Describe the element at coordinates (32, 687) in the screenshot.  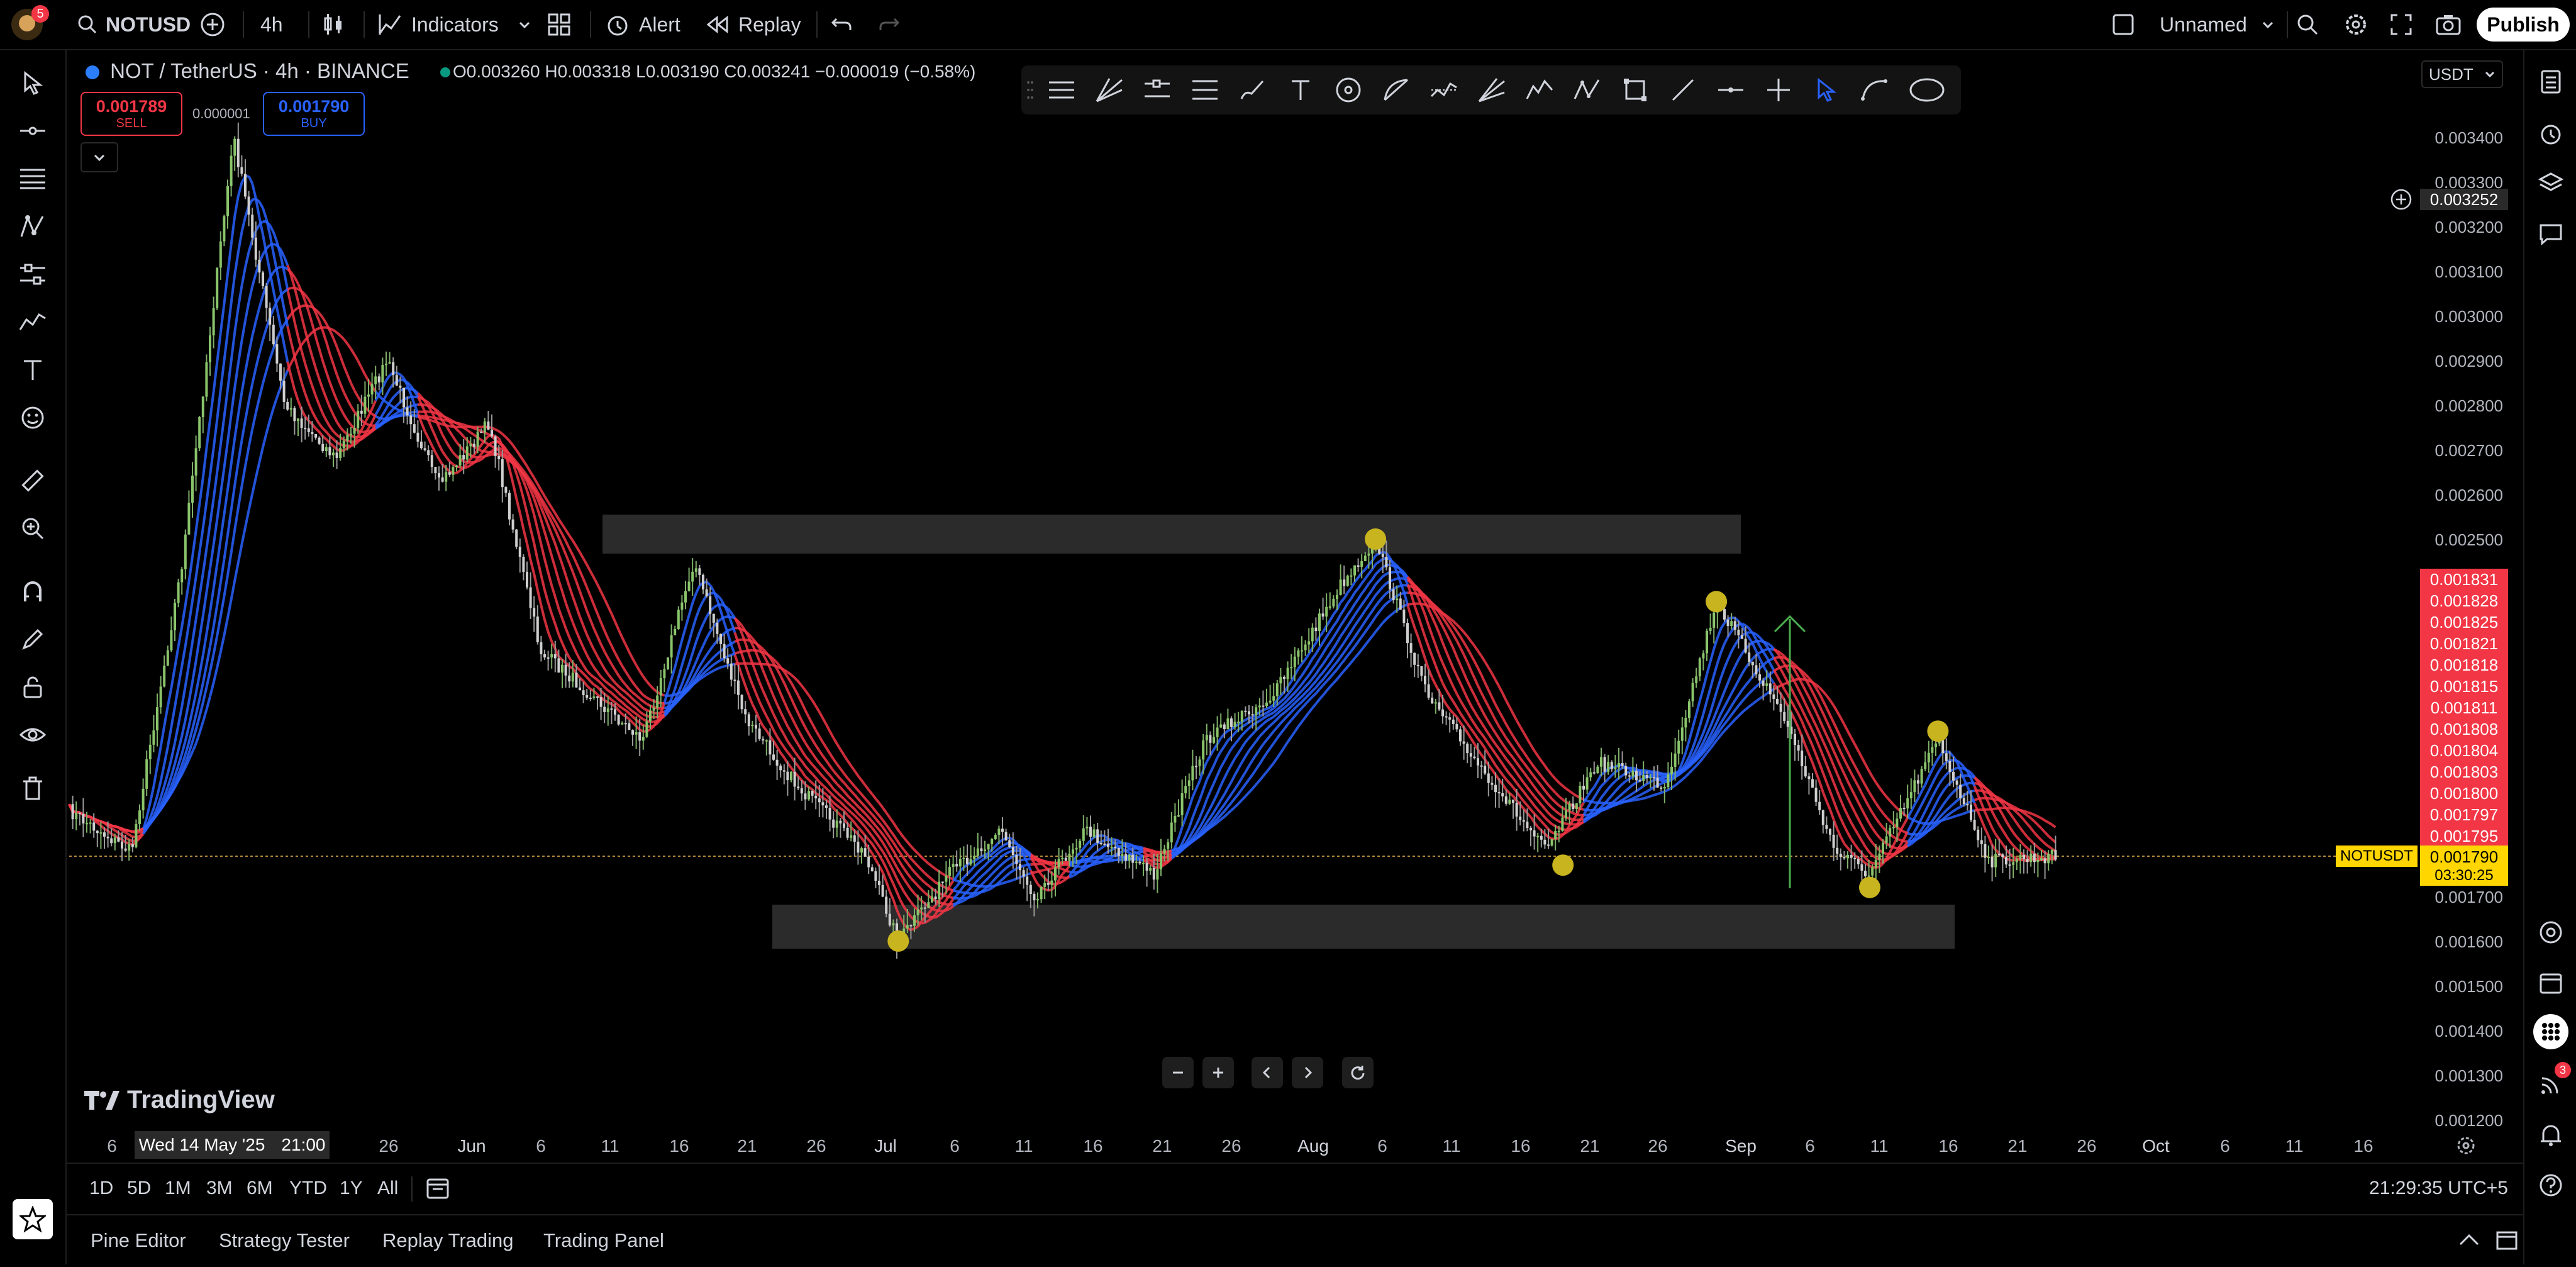
I see `lock-drawings` at that location.